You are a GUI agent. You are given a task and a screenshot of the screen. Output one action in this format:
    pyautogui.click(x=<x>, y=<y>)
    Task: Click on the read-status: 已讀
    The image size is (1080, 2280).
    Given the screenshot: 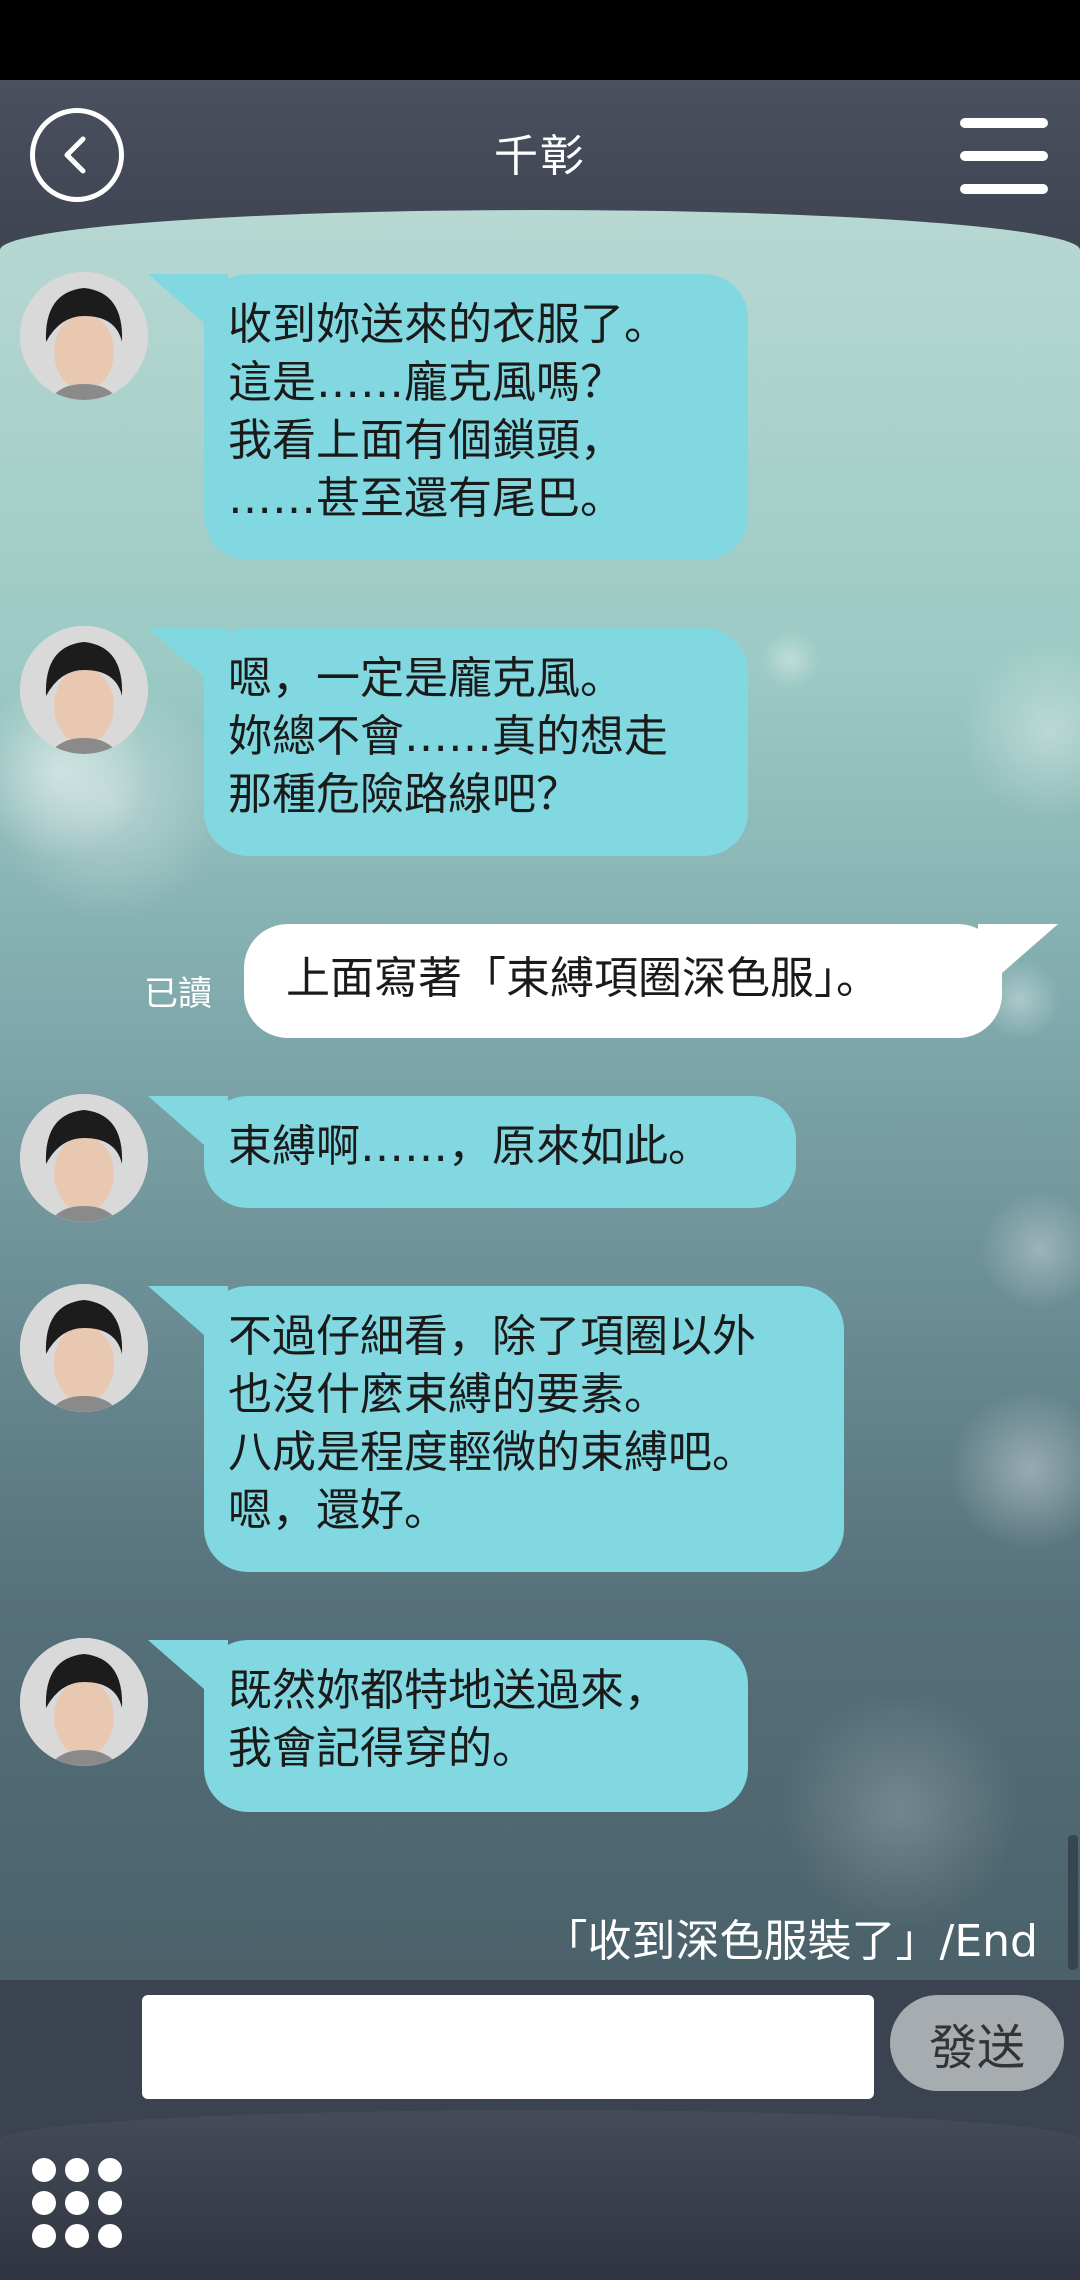 What is the action you would take?
    pyautogui.click(x=178, y=994)
    